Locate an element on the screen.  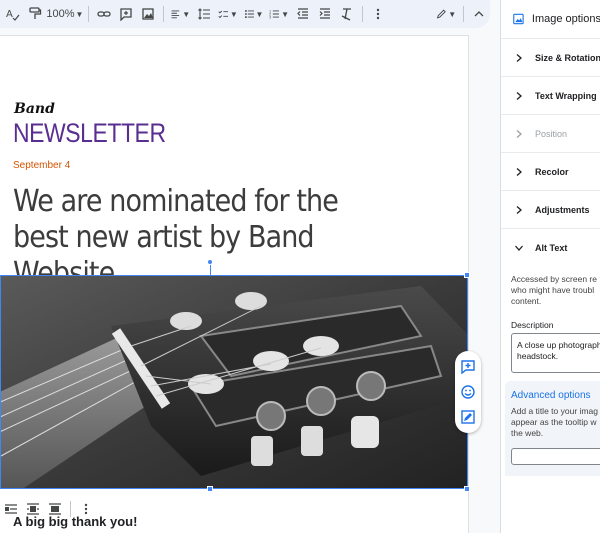
checklist-icon: ▼ is located at coordinates (228, 14).